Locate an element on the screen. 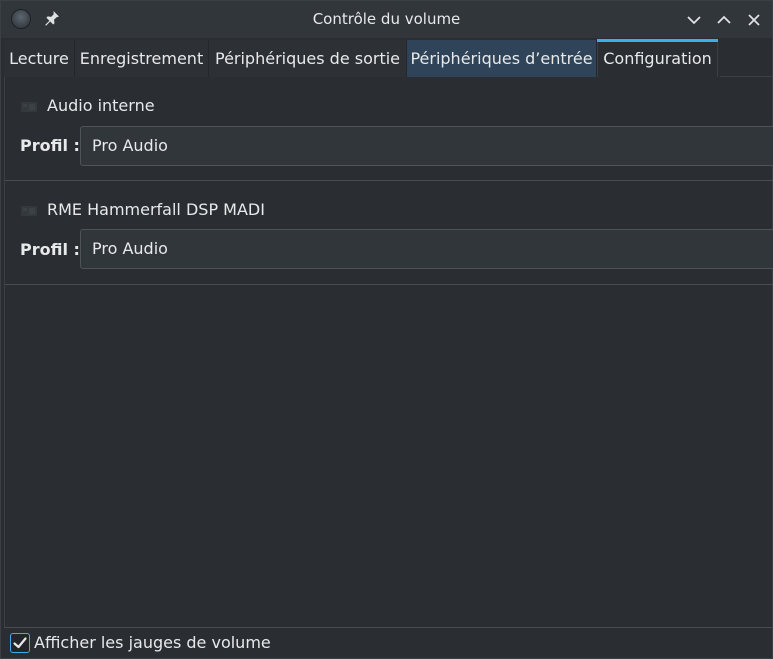 This screenshot has height=659, width=773. tab-configuration: Configuration is located at coordinates (657, 58).